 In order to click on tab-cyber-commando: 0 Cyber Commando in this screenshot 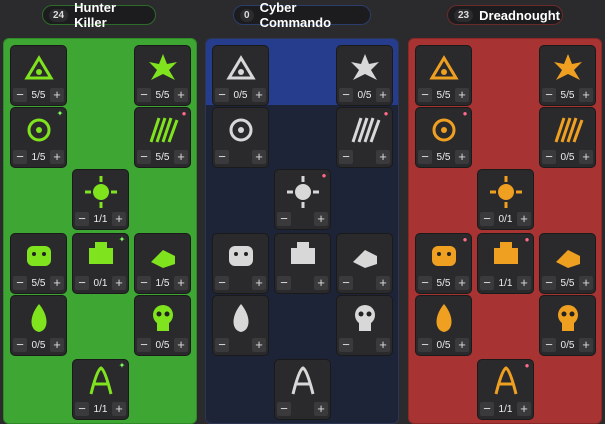, I will do `click(302, 15)`.